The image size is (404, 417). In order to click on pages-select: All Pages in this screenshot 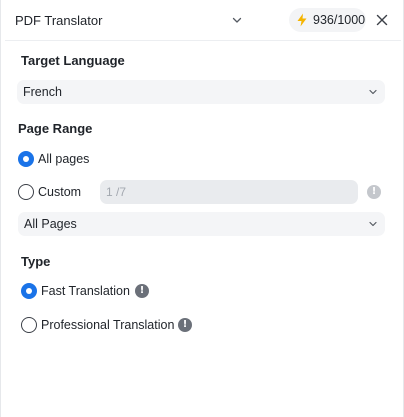, I will do `click(201, 224)`.